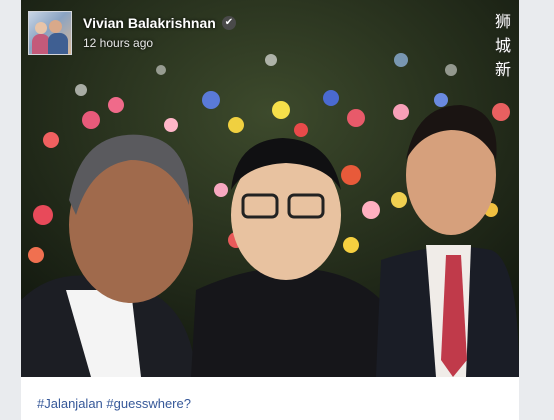 This screenshot has width=554, height=420. What do you see at coordinates (148, 403) in the screenshot?
I see `hashtag-guesswhere: #guesswhere?` at bounding box center [148, 403].